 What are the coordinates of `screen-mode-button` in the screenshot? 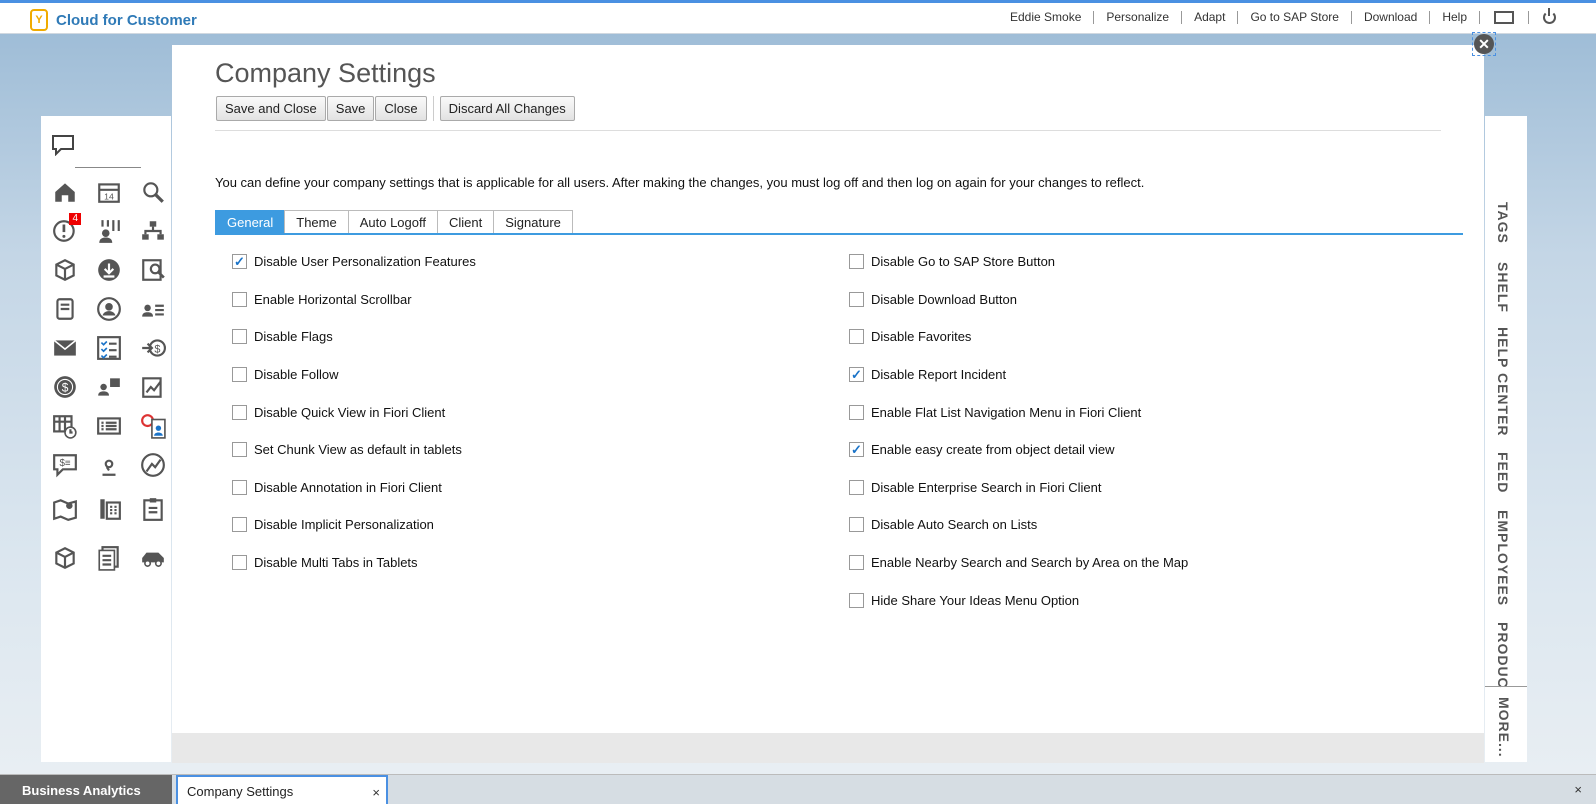 It's located at (1504, 17).